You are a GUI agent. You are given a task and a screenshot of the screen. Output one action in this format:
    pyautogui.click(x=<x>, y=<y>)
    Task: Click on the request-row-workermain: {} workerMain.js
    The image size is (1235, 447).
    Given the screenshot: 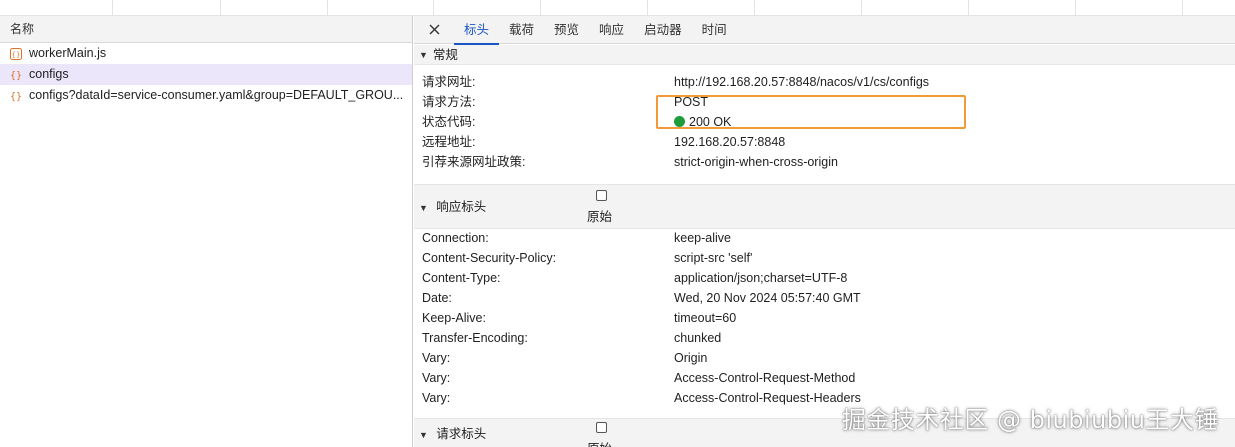 What is the action you would take?
    pyautogui.click(x=206, y=53)
    